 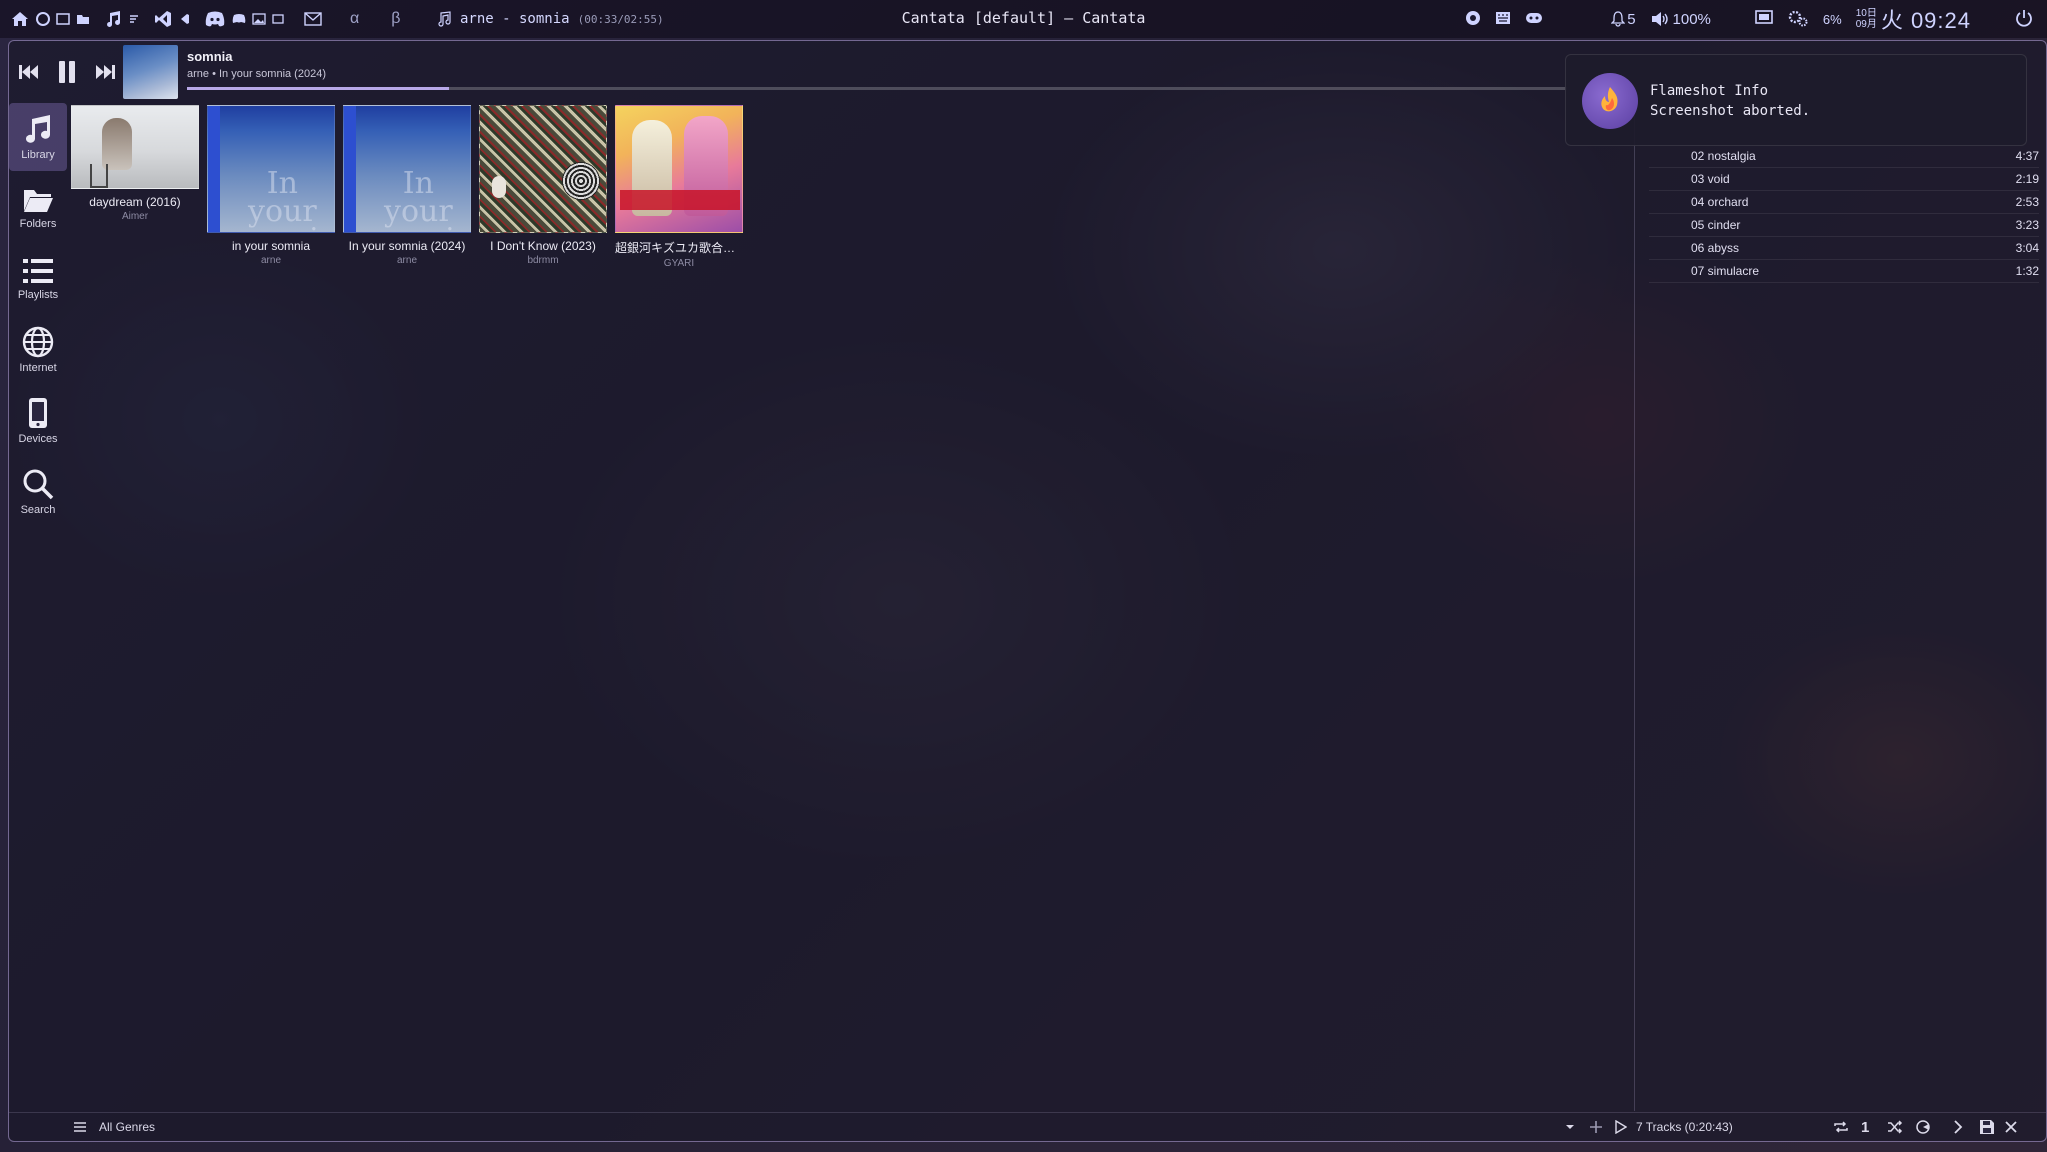 I want to click on notification-bell-icon: 5, so click(x=1623, y=19).